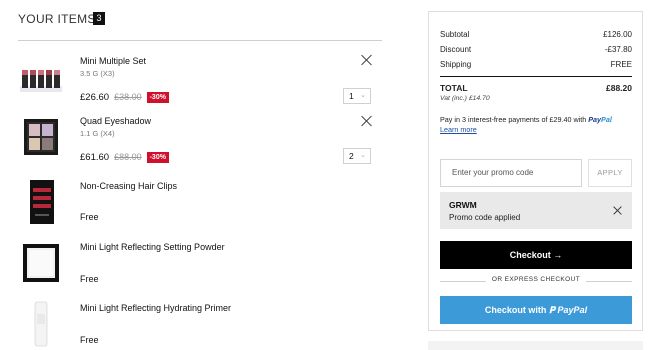 The width and height of the screenshot is (650, 350). What do you see at coordinates (515, 310) in the screenshot?
I see `paypal-checkout-label: Checkout with` at bounding box center [515, 310].